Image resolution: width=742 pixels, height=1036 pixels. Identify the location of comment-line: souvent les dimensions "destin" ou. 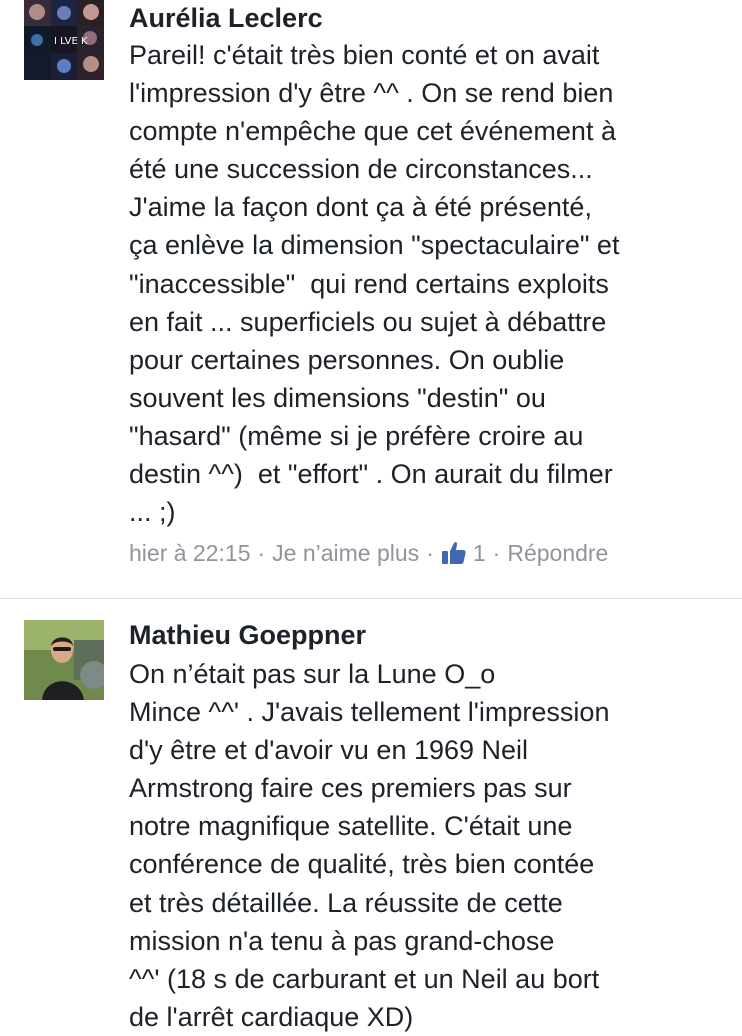
(337, 397).